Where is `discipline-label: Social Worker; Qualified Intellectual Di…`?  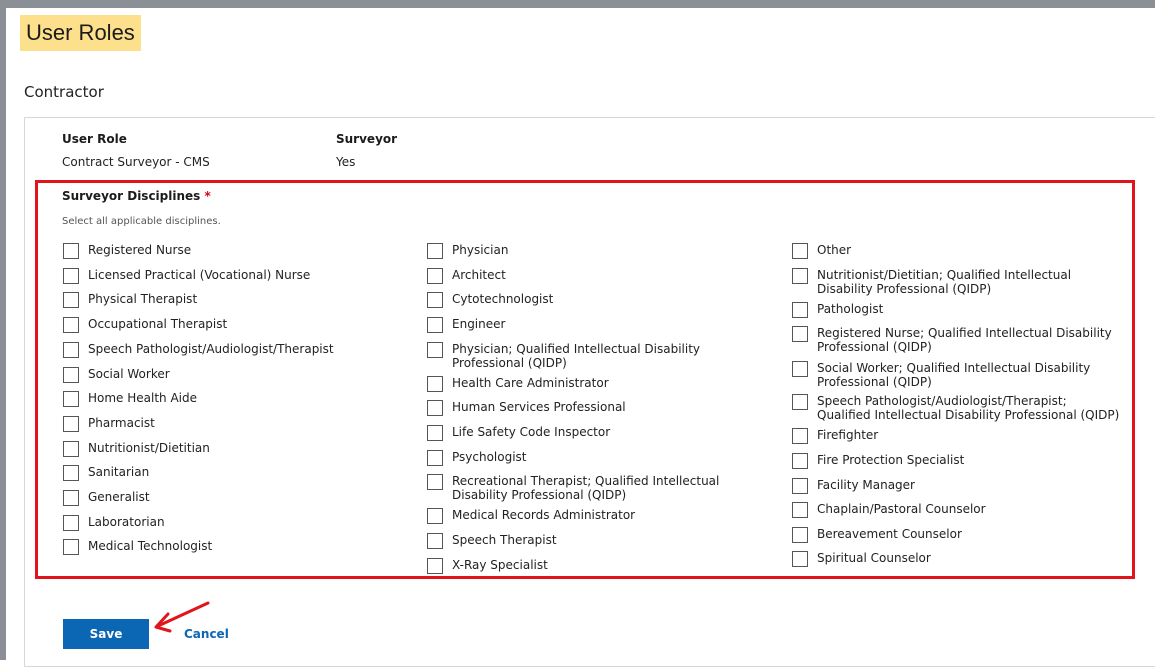
discipline-label: Social Worker; Qualified Intellectual Di… is located at coordinates (954, 375).